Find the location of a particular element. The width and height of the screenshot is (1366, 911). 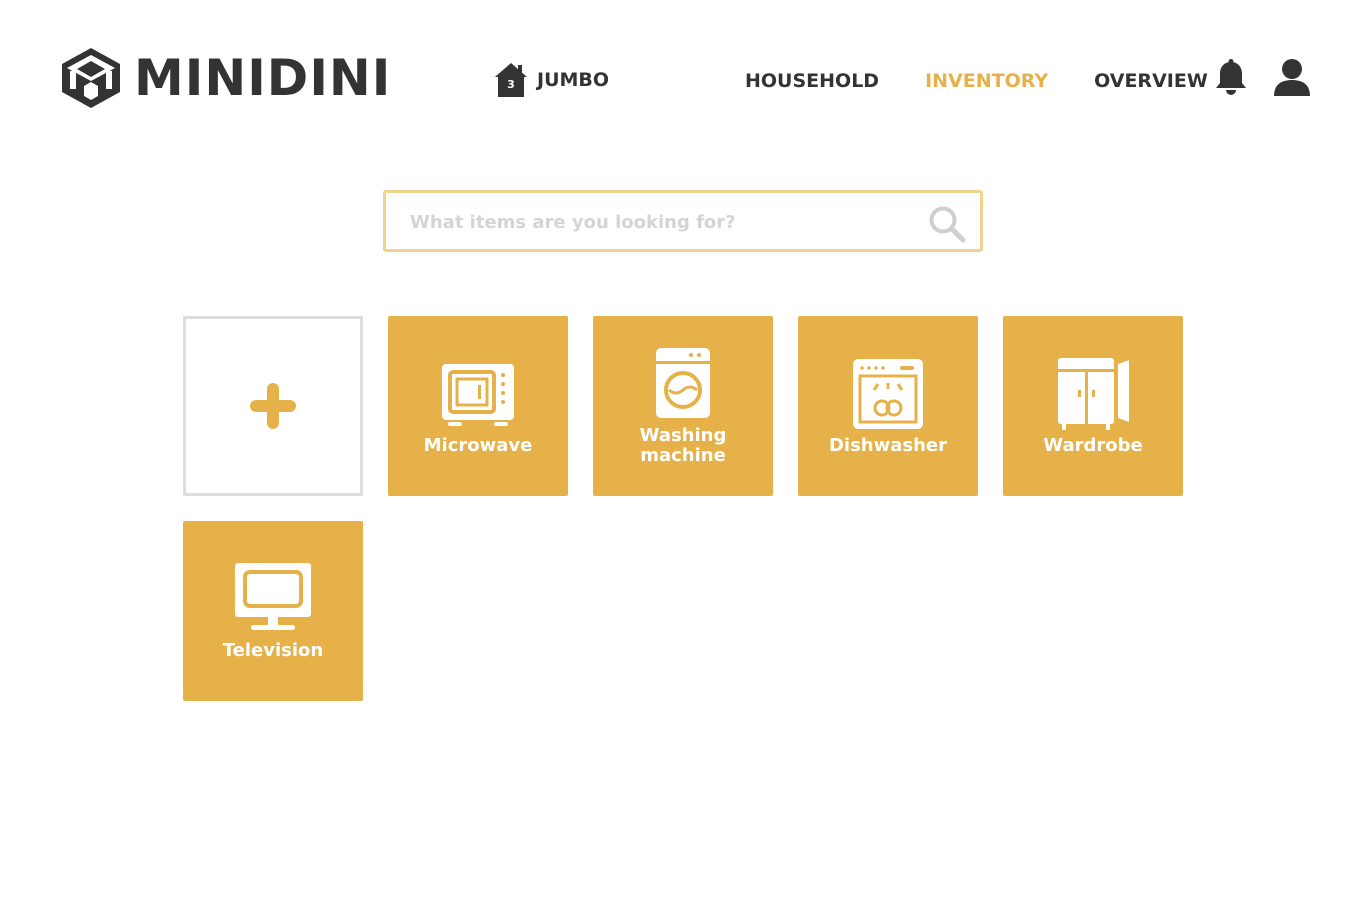

tile-label: Wardrobe is located at coordinates (1093, 445).